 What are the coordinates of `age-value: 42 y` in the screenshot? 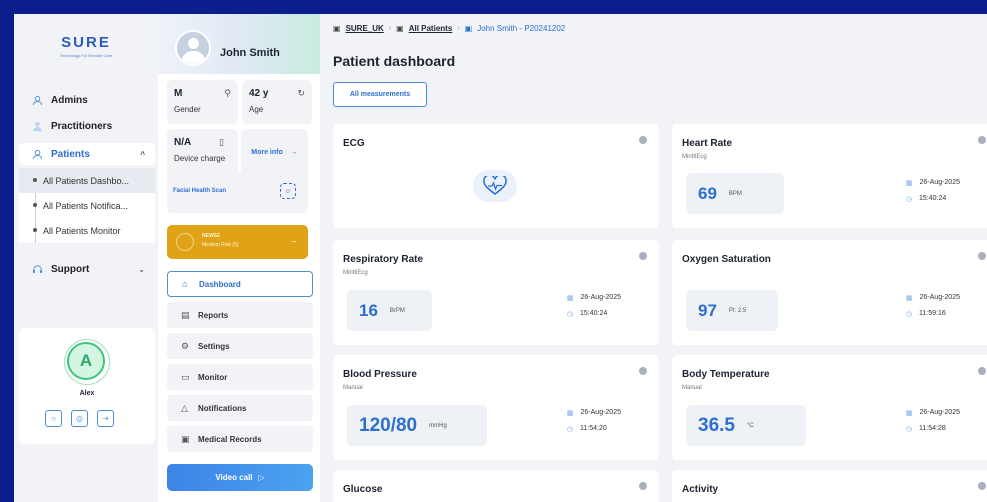 It's located at (259, 93).